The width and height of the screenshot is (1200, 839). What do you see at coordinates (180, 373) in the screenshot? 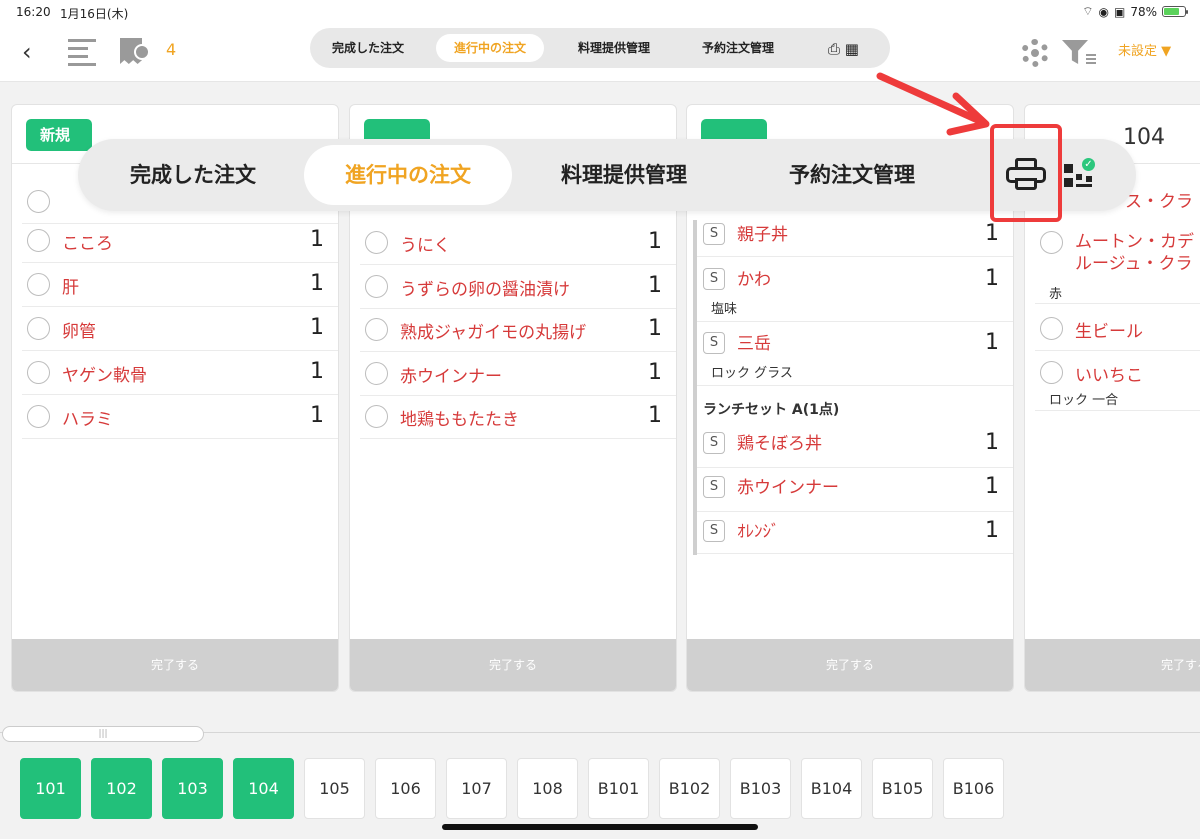
I see `list-item: ヤゲン軟骨 1` at bounding box center [180, 373].